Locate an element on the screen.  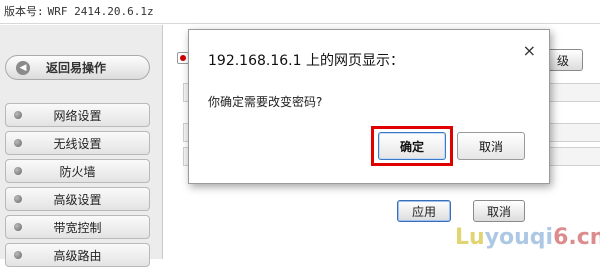
back-button-label: 返回易操作 is located at coordinates (76, 68).